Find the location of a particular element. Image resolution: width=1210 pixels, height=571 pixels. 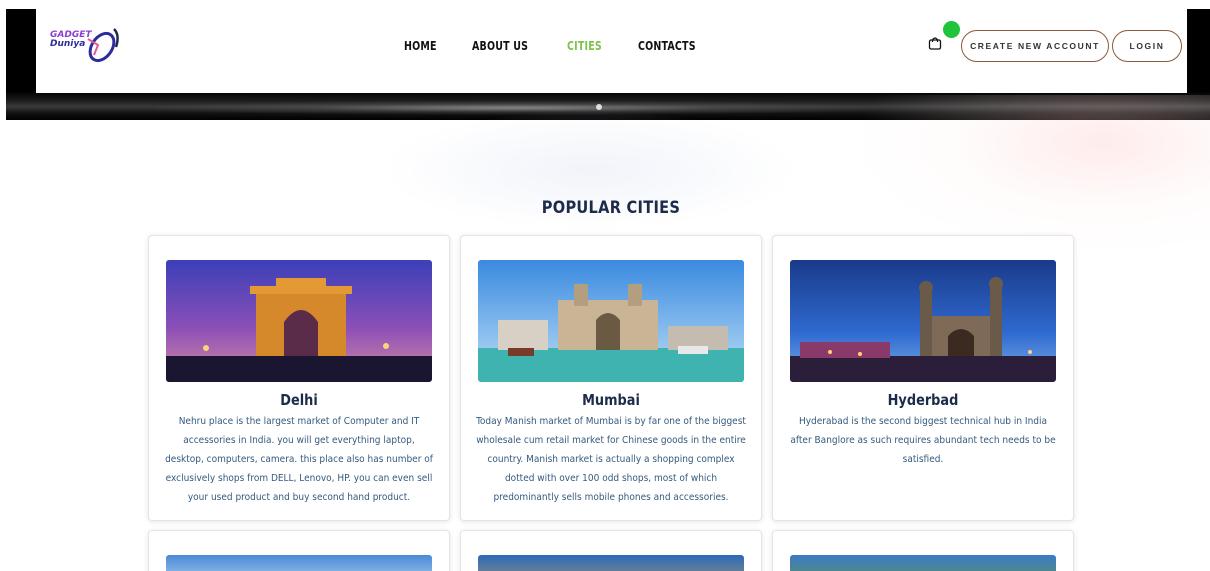

nav-item-about-us: ABOUT US is located at coordinates (500, 46).